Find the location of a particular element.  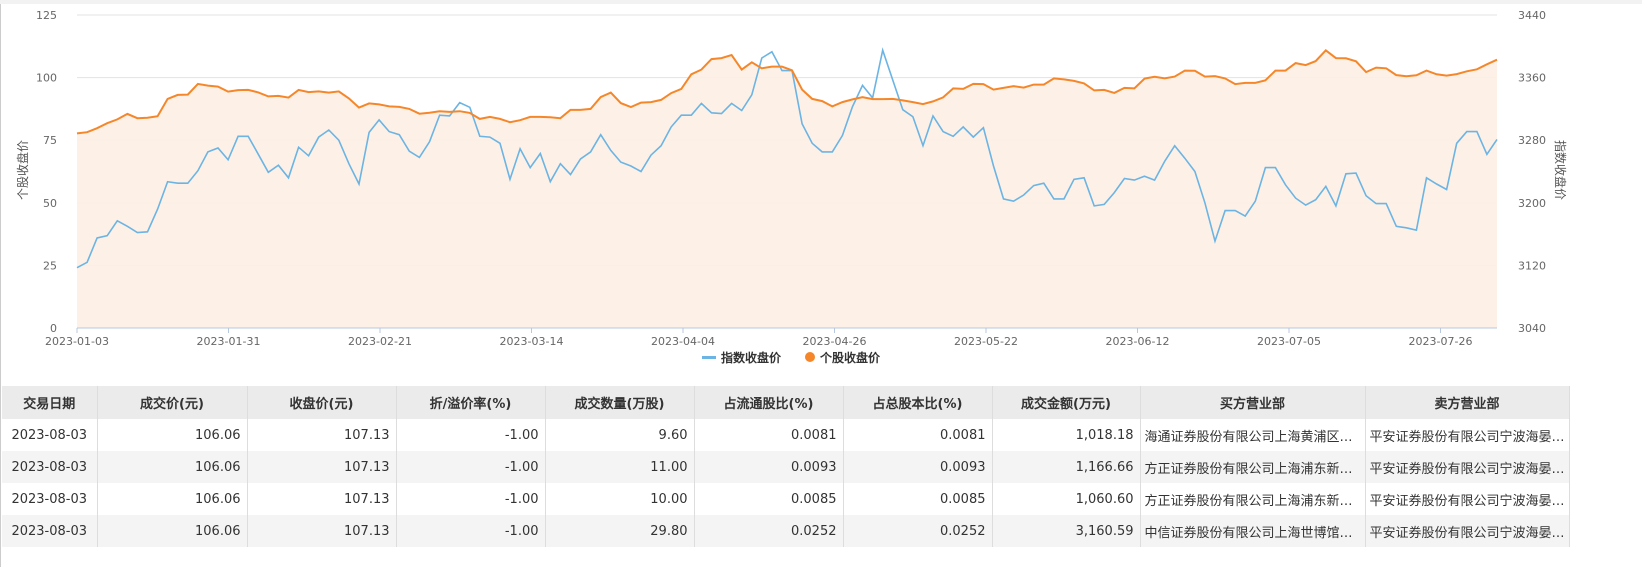

legend-stock-label: 个股收盘价 is located at coordinates (850, 357).